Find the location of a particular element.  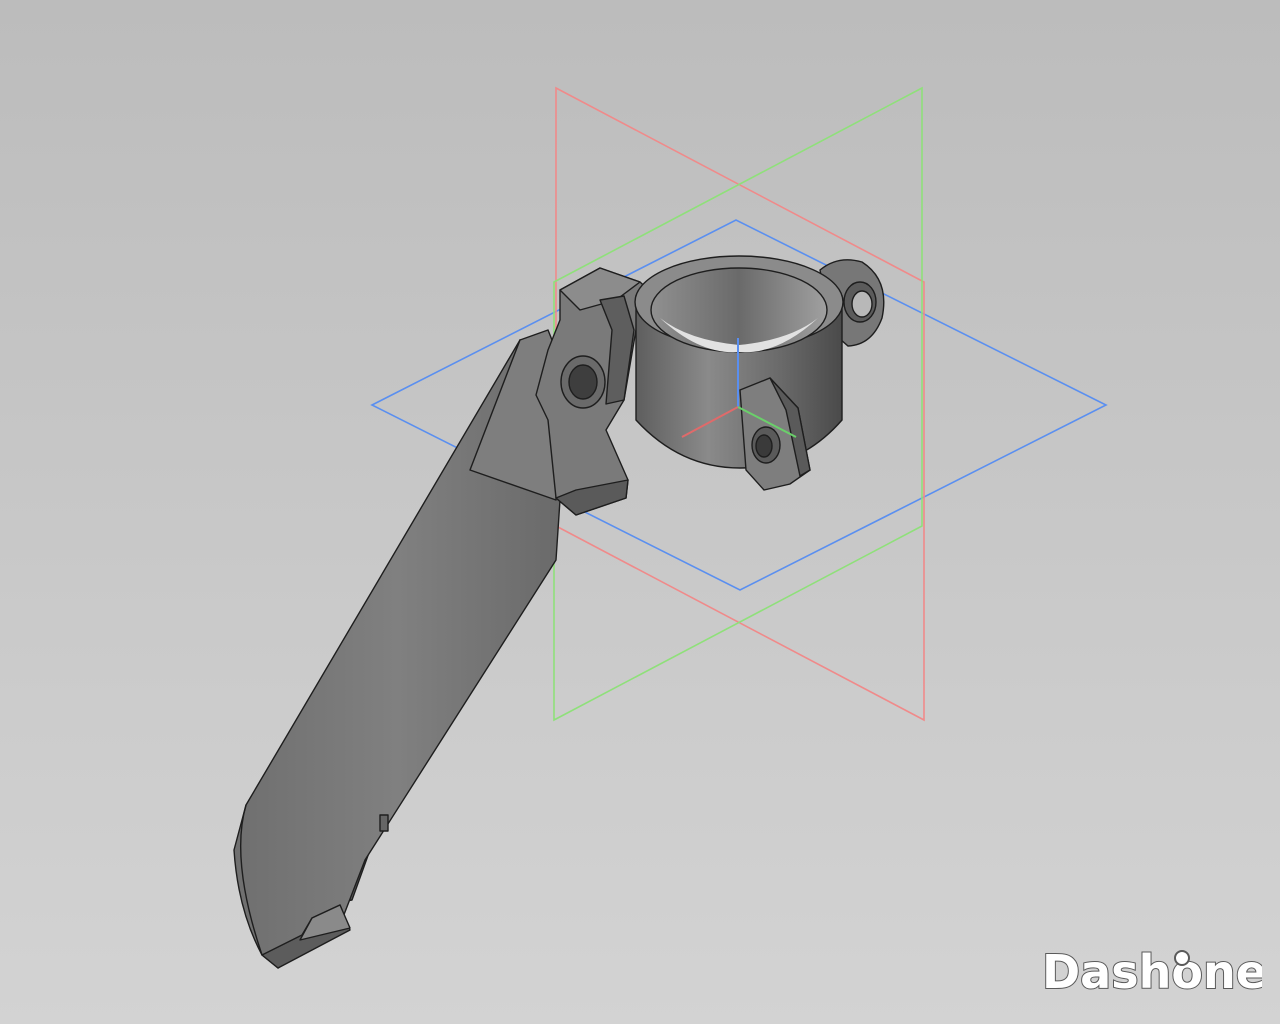

gear-icon is located at coordinates (1182, 958).